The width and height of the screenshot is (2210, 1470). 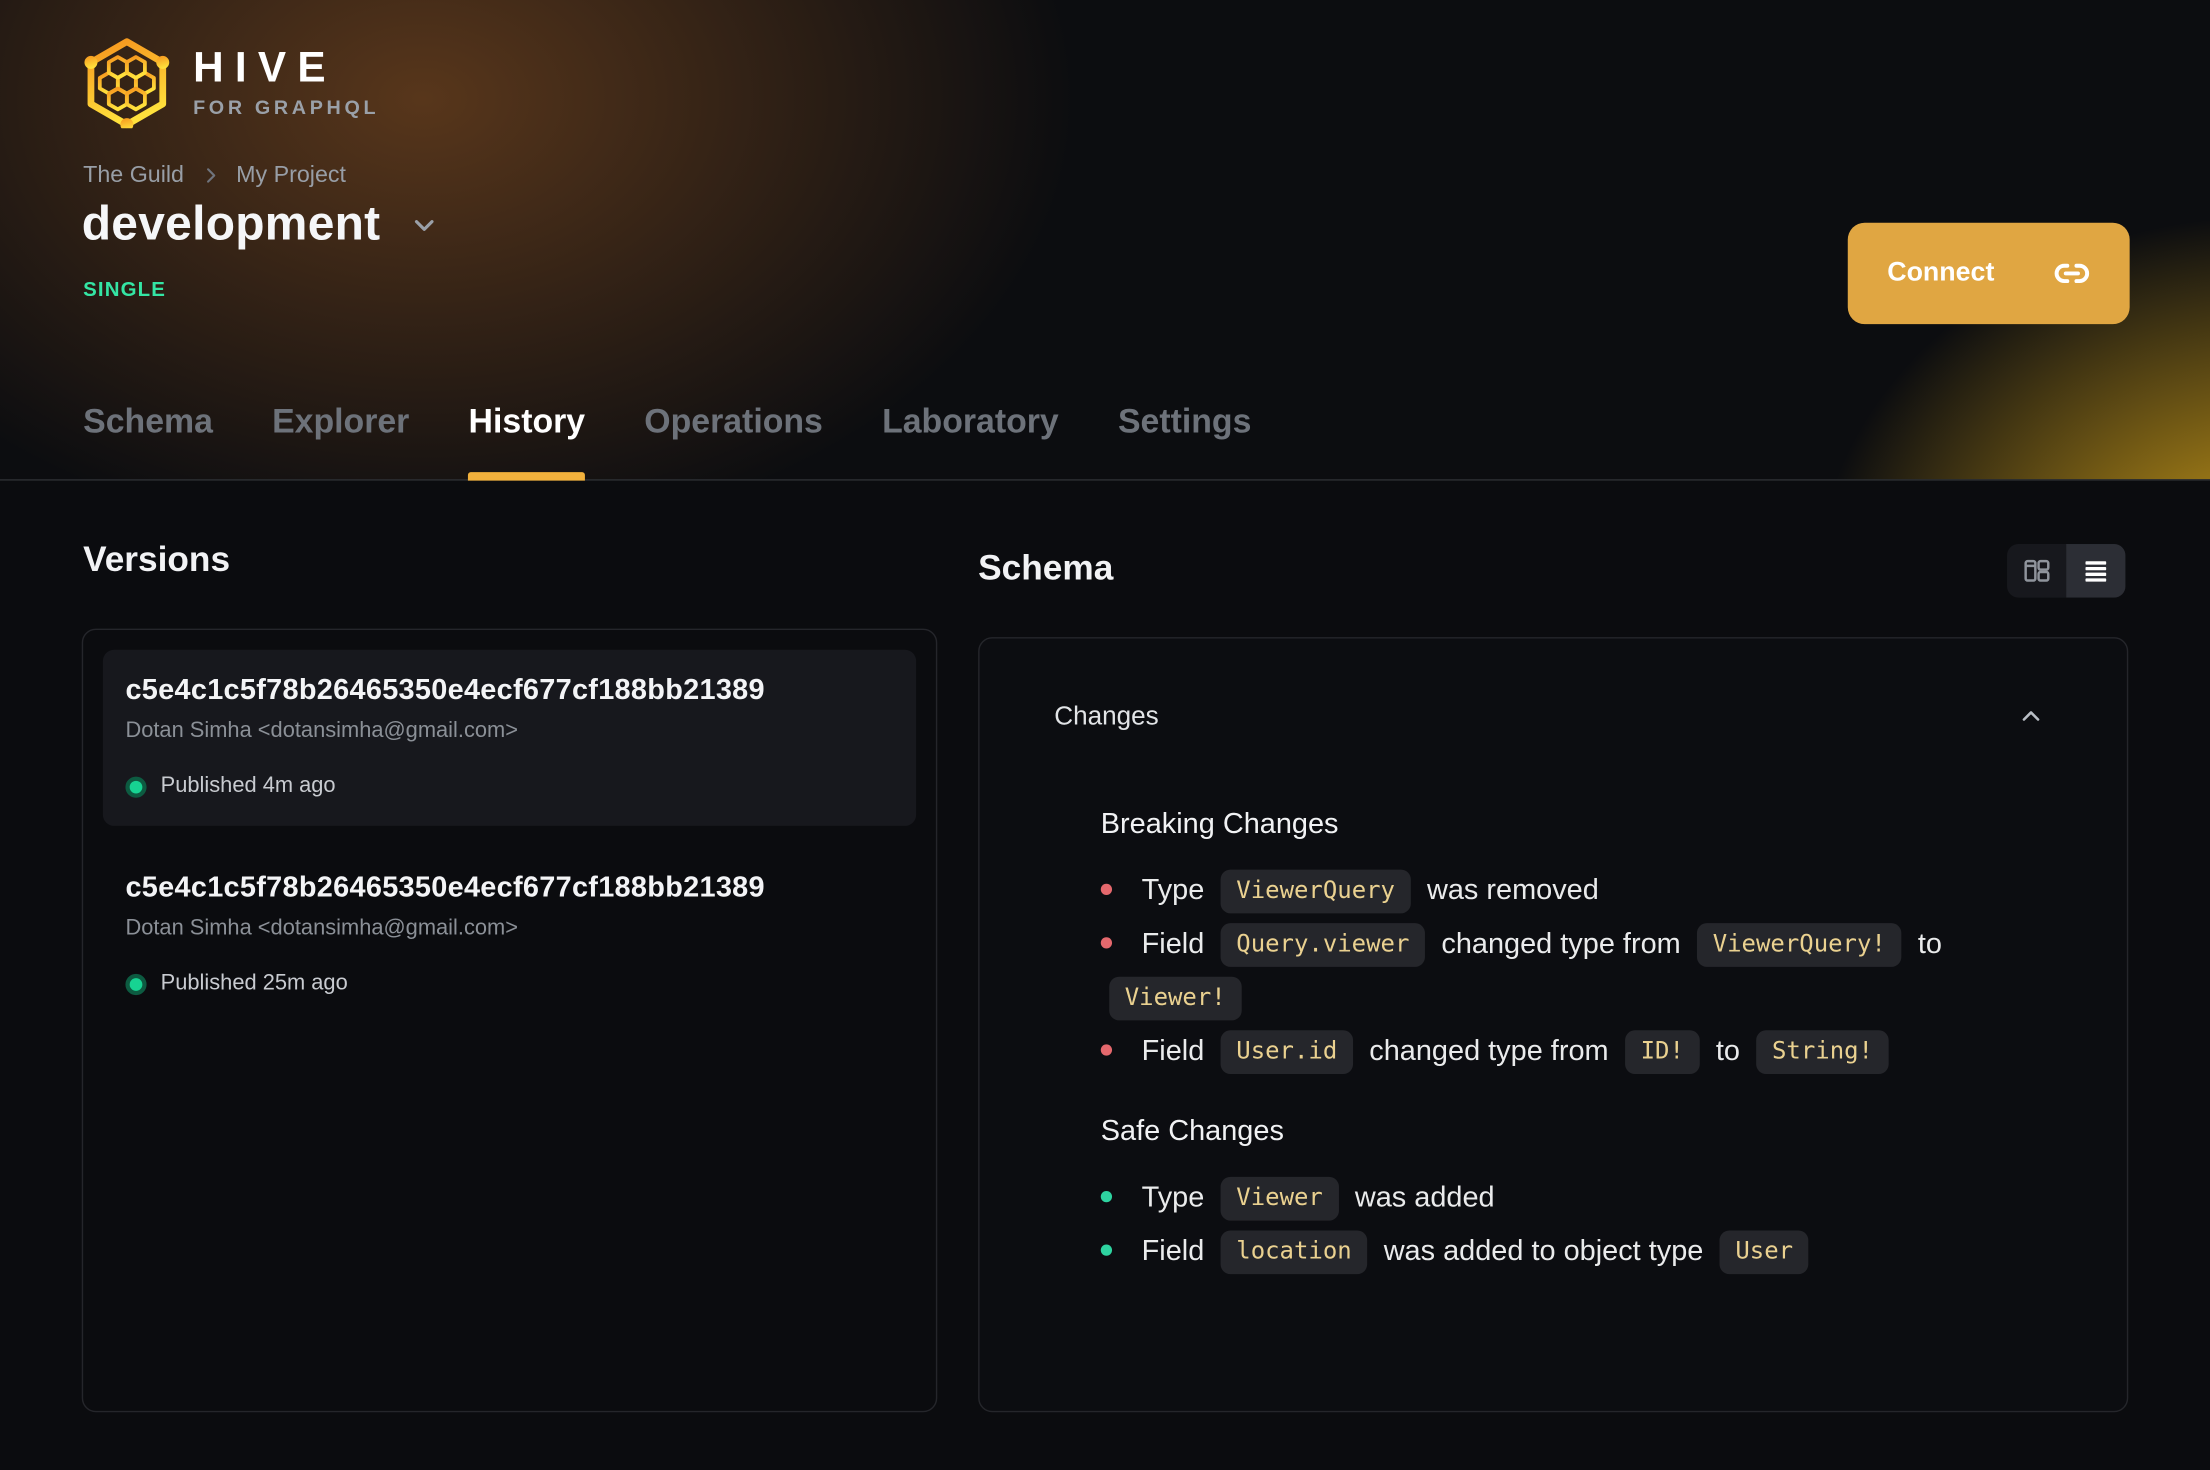 I want to click on split-view-icon, so click(x=2036, y=570).